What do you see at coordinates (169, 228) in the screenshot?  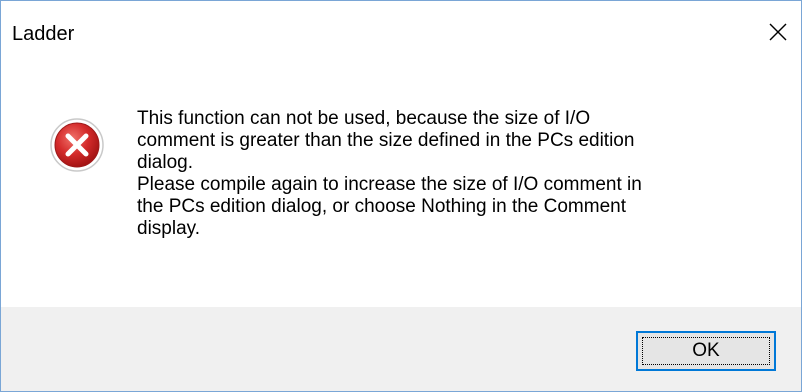 I see `message-line: display.` at bounding box center [169, 228].